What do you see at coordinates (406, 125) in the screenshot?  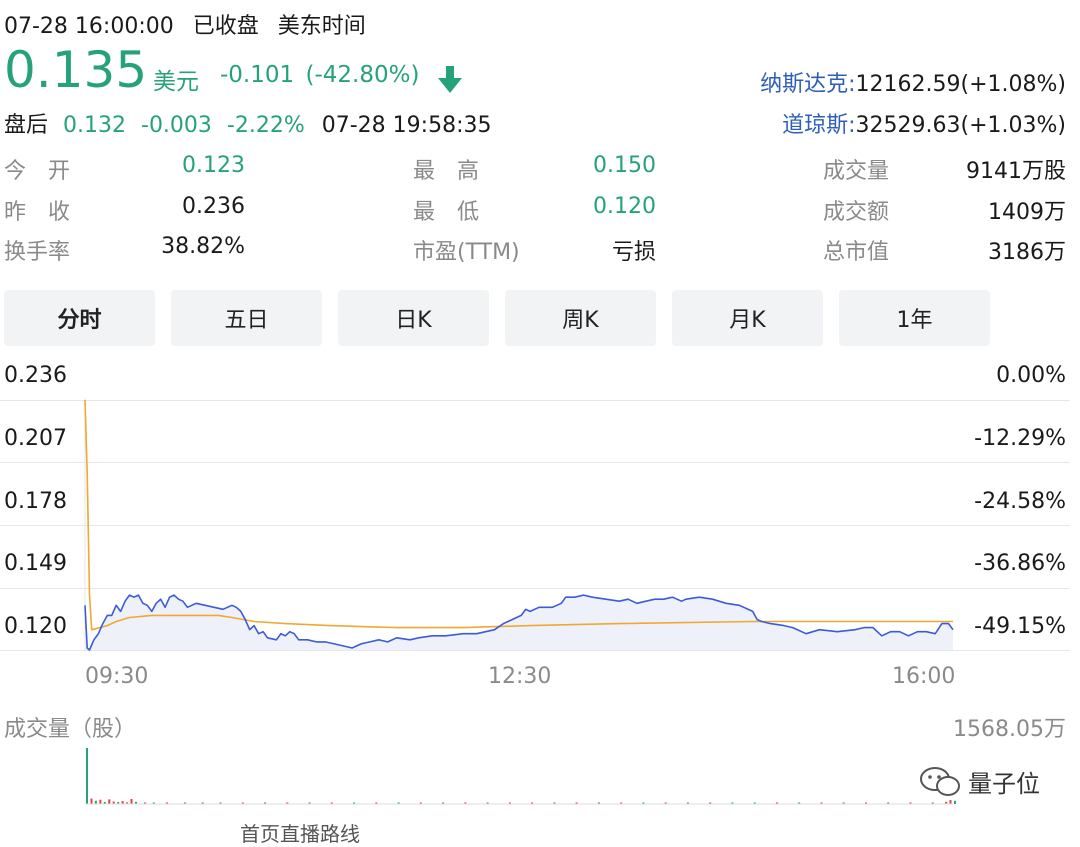 I see `after-hours-time: 07-28 19:58:35` at bounding box center [406, 125].